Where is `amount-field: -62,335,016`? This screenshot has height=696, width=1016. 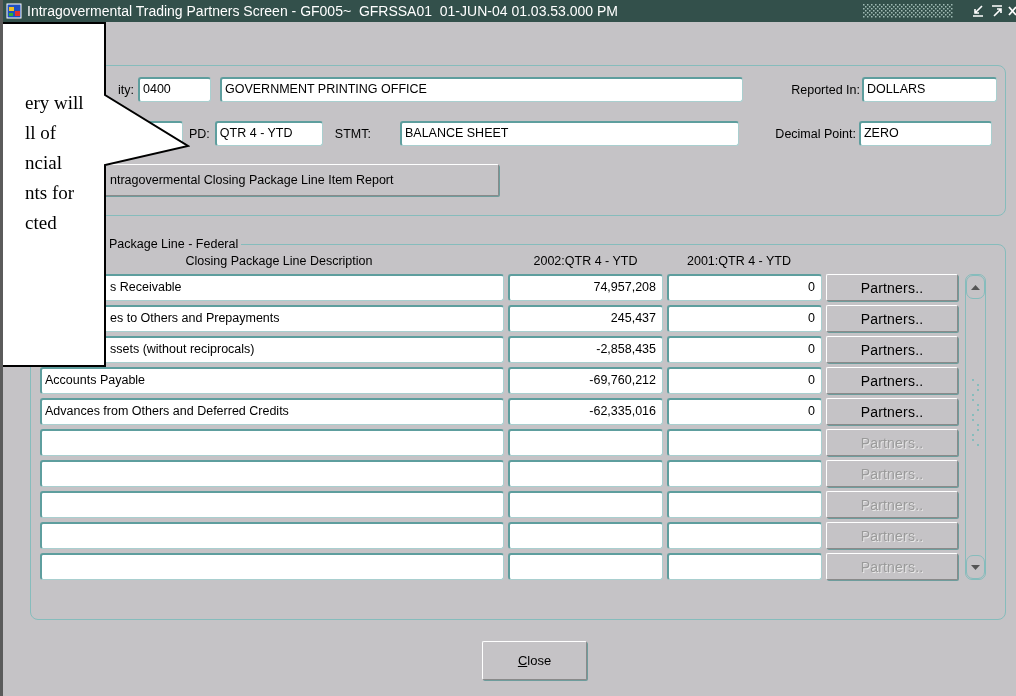 amount-field: -62,335,016 is located at coordinates (585, 411).